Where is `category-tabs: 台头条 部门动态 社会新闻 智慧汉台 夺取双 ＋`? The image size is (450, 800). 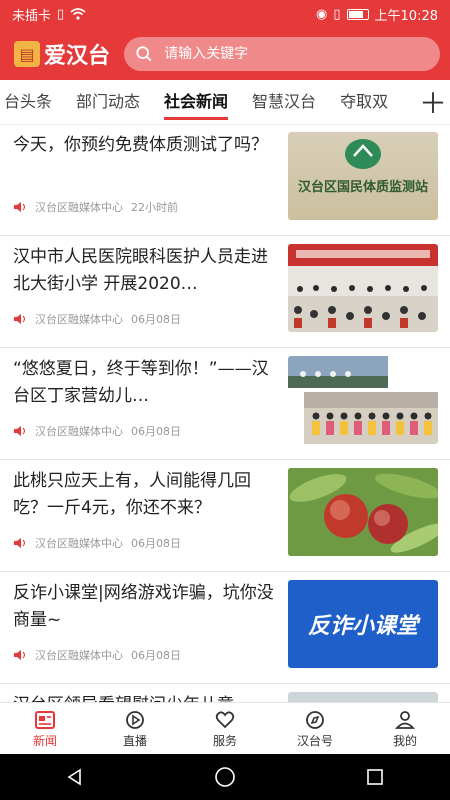
category-tabs: 台头条 部门动态 社会新闻 智慧汉台 夺取双 ＋ is located at coordinates (225, 102).